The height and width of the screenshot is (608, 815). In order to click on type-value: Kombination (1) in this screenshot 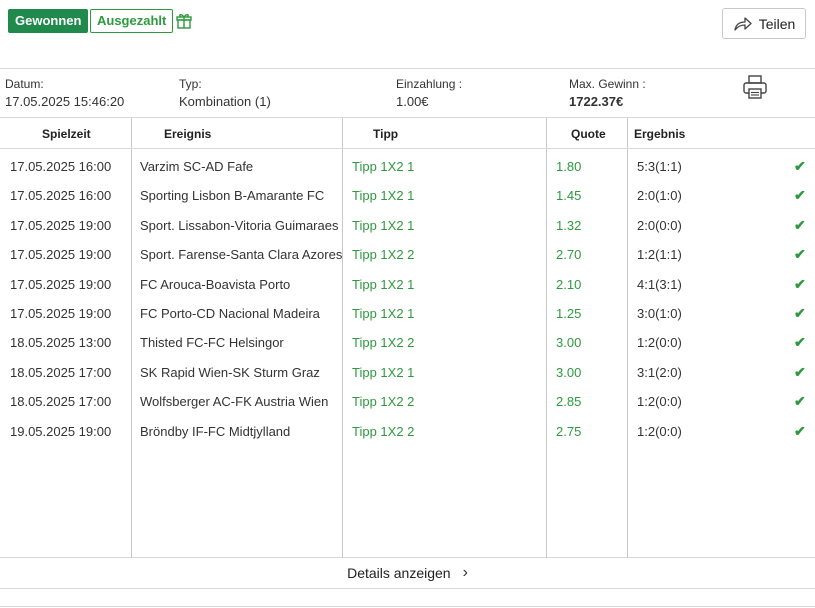, I will do `click(225, 101)`.